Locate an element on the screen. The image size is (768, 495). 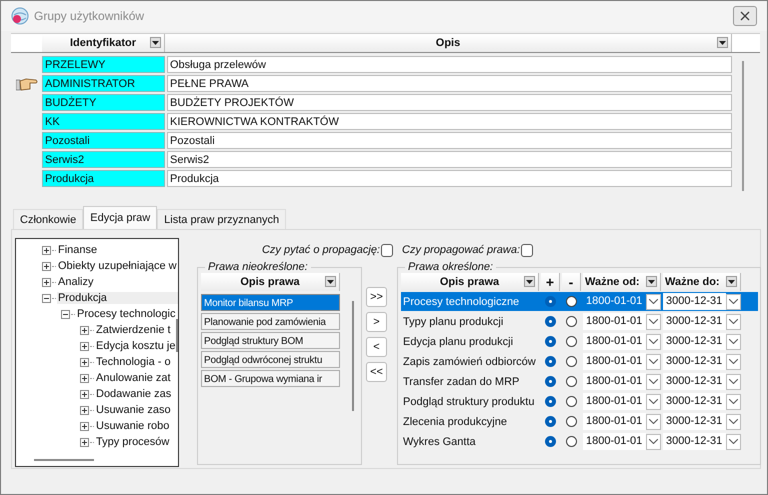
tree-item: Usuwanie robo is located at coordinates (132, 426).